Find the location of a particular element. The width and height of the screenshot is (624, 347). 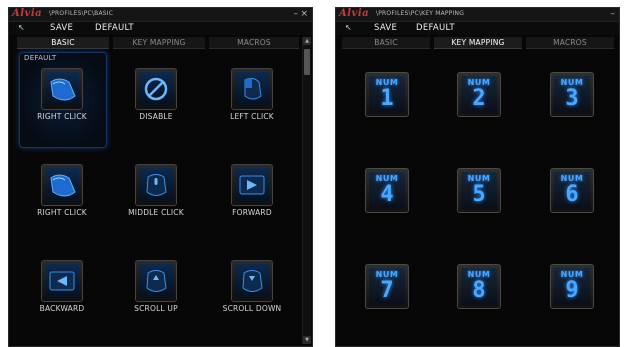

key-tile-num-5: NUM 5 is located at coordinates (479, 190).